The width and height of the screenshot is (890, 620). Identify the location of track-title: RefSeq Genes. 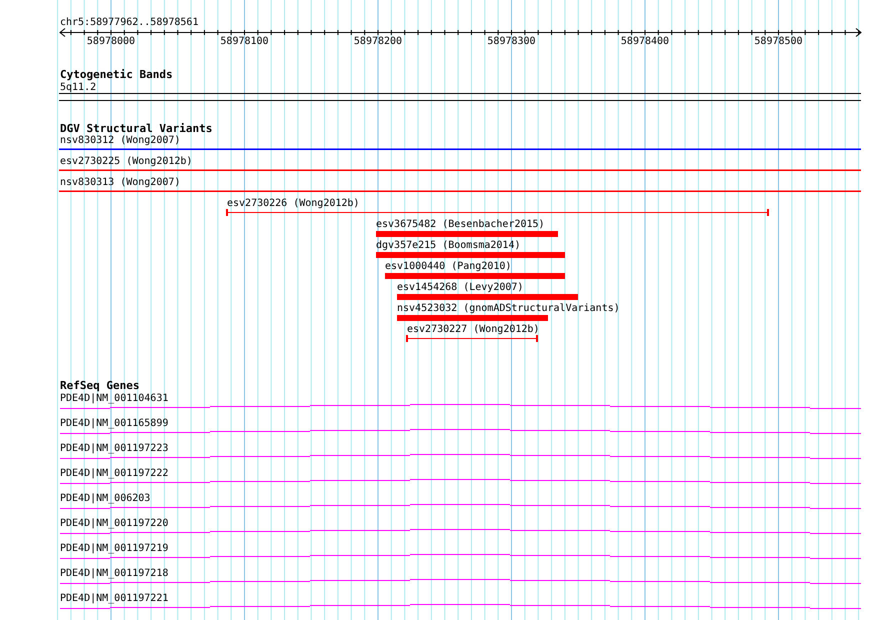
(100, 385).